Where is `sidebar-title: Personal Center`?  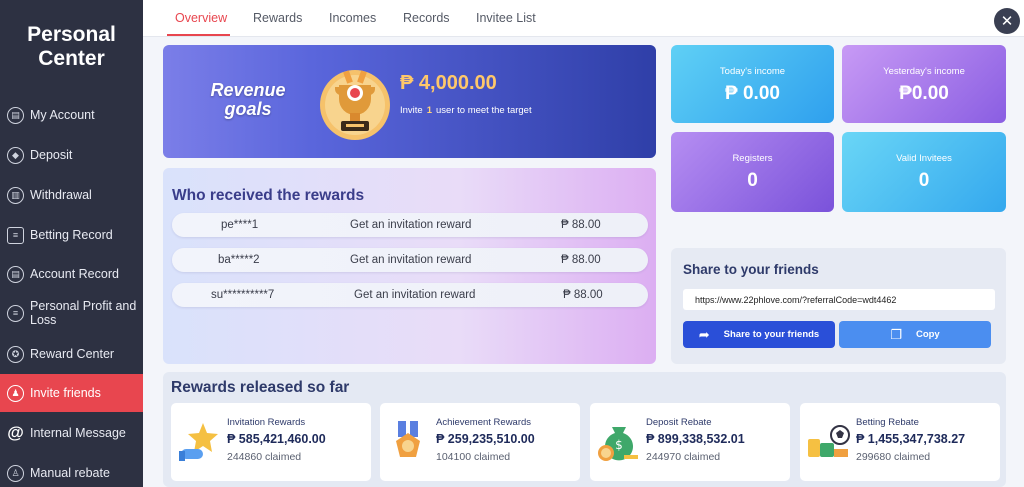
sidebar-title: Personal Center is located at coordinates (71, 46).